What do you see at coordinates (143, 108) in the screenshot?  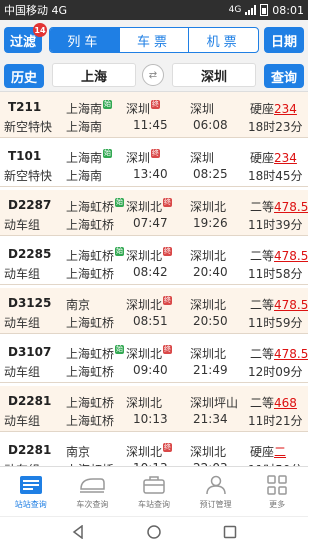 I see `destination-station: 深圳终` at bounding box center [143, 108].